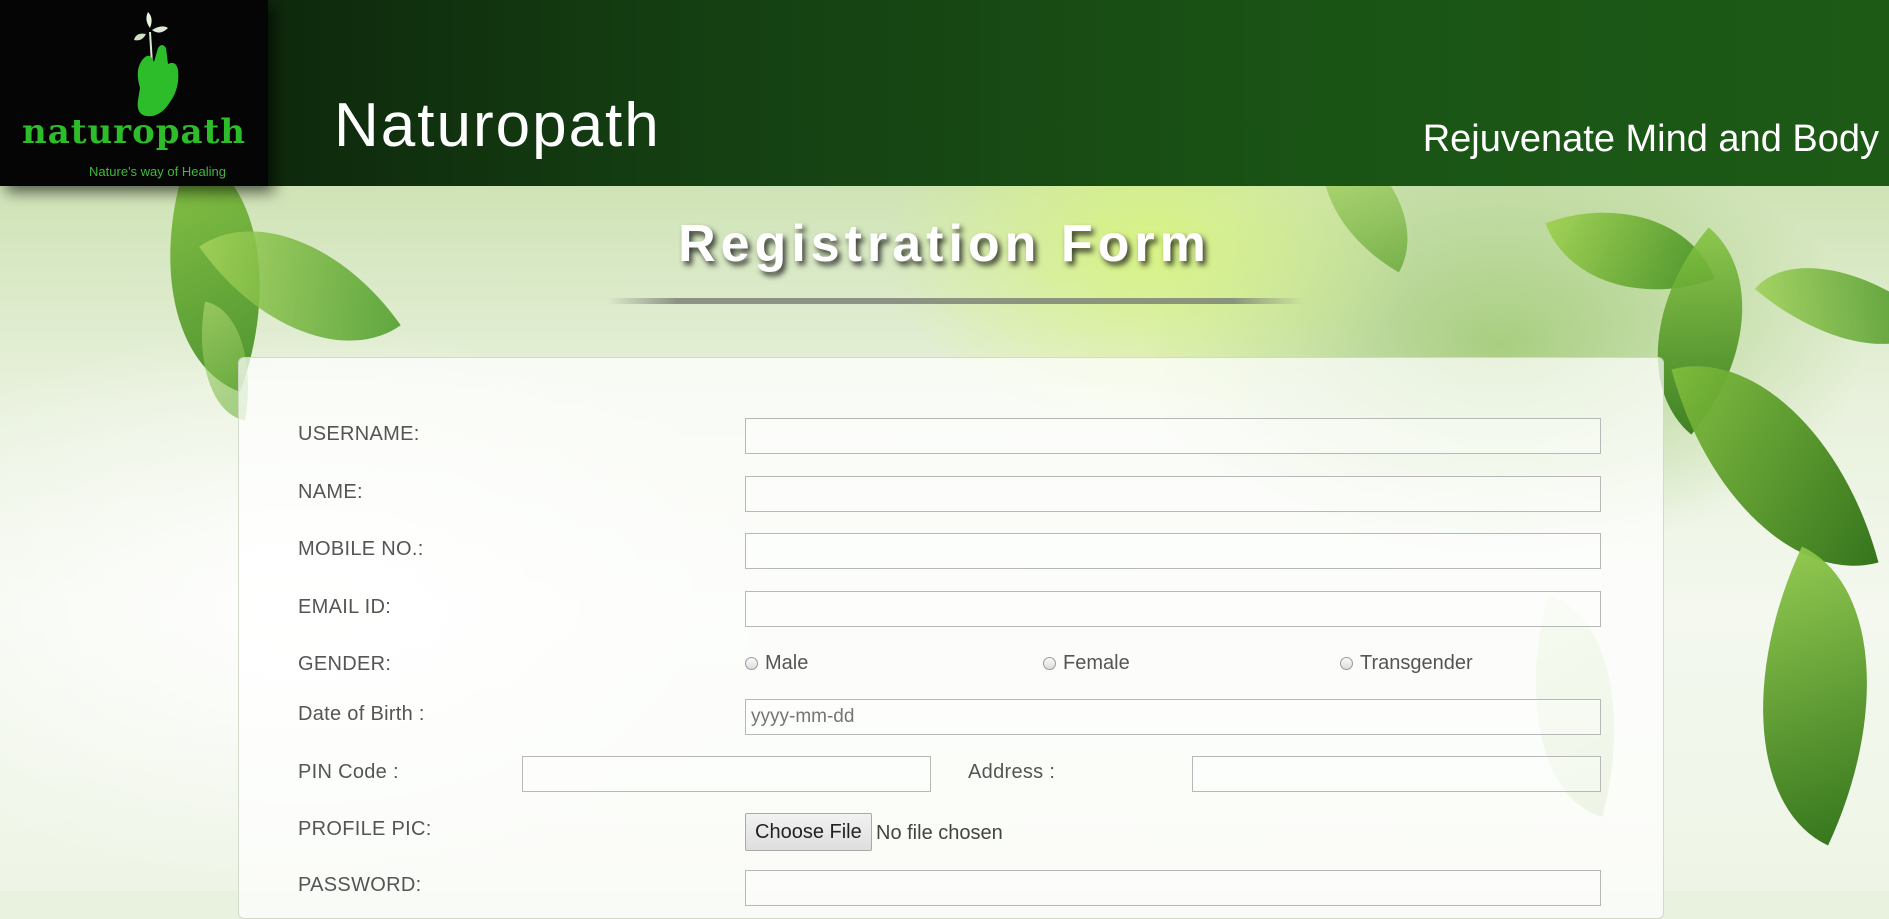 This screenshot has width=1889, height=919. Describe the element at coordinates (359, 434) in the screenshot. I see `username-label: USERNAME:` at that location.